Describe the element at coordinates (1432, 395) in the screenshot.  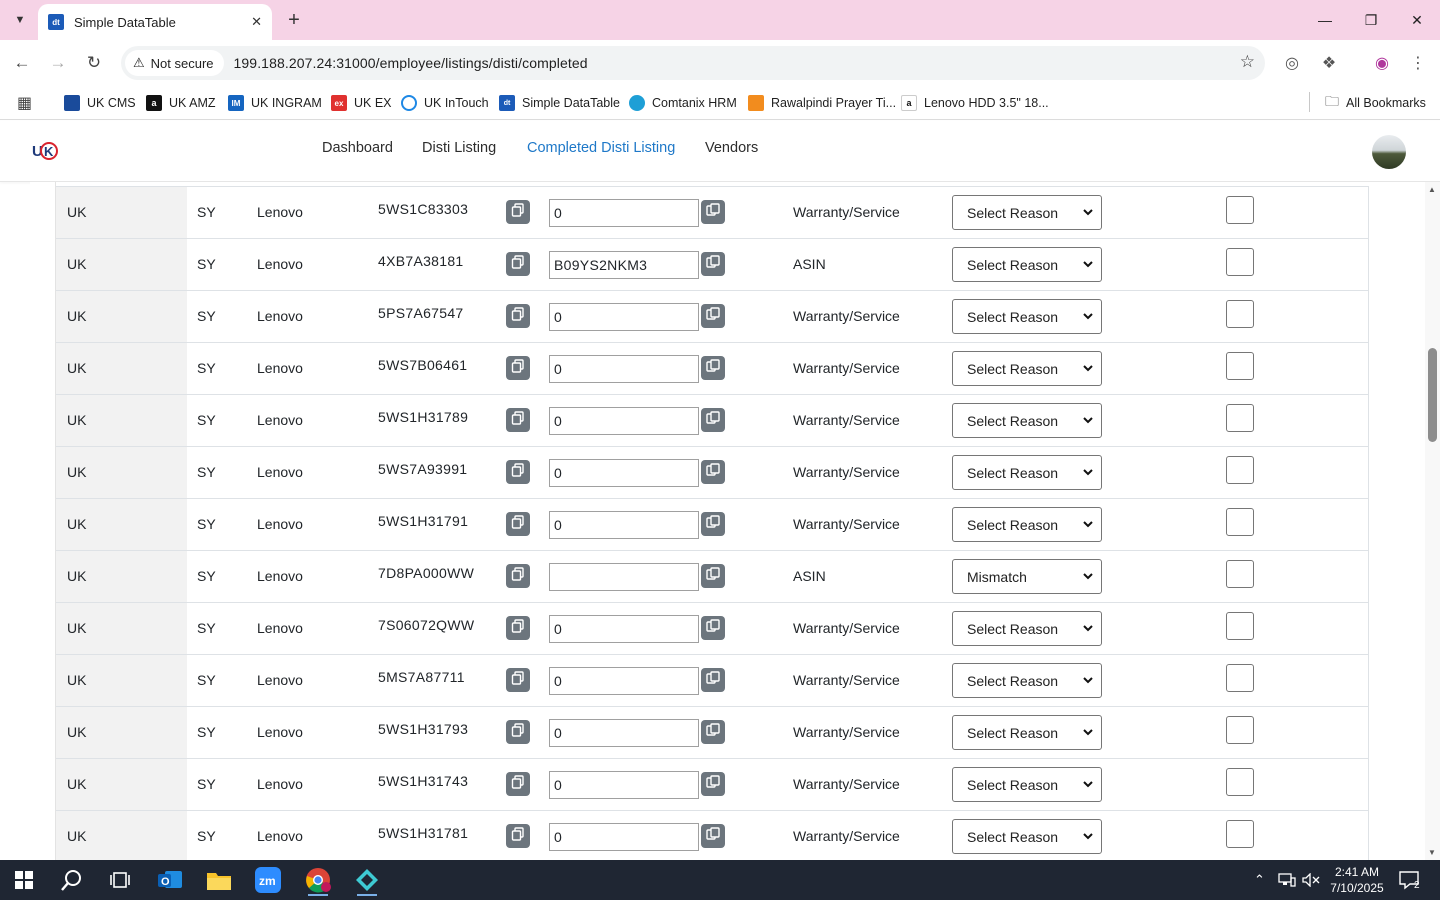
I see `scrollbar-thumb` at that location.